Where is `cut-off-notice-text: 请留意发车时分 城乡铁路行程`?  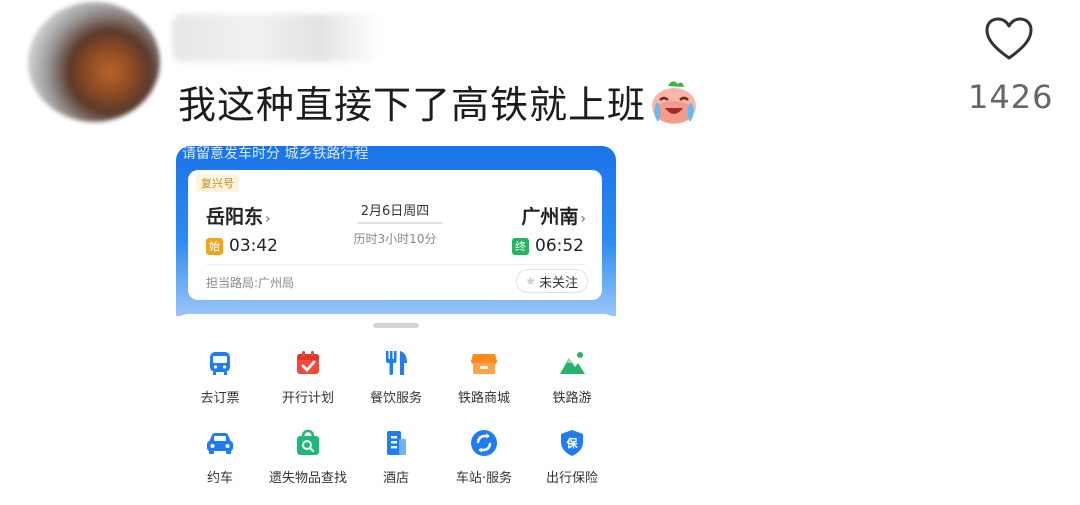 cut-off-notice-text: 请留意发车时分 城乡铁路行程 is located at coordinates (275, 154).